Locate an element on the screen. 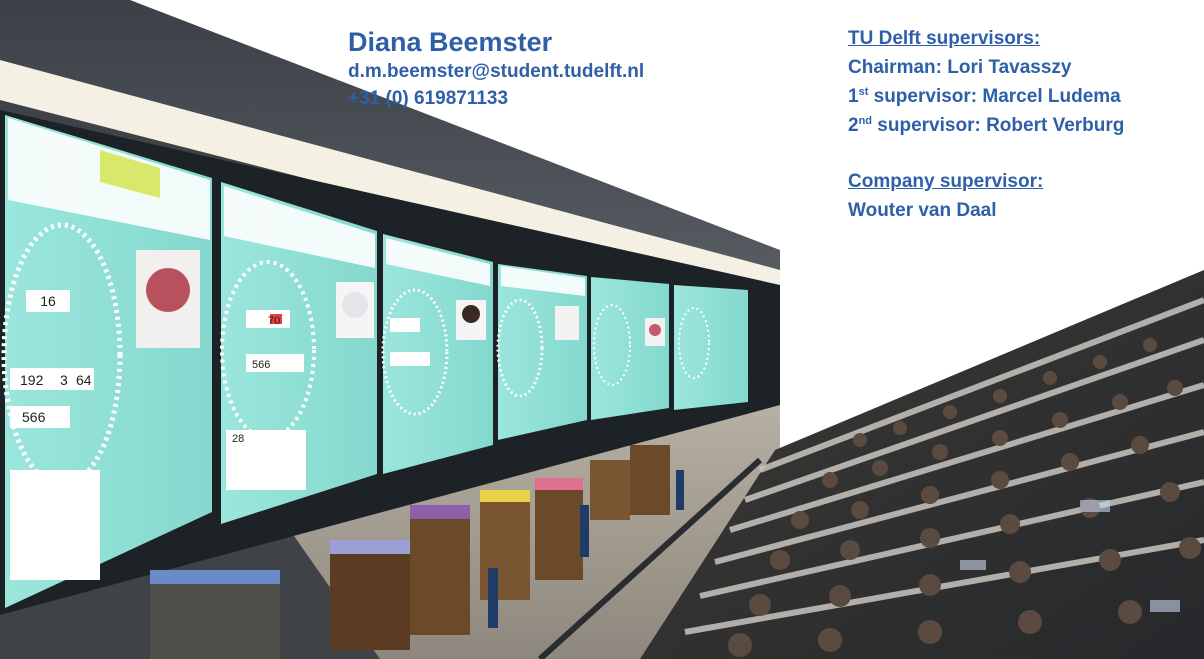 This screenshot has width=1204, height=659. second-ordinal: 2 is located at coordinates (853, 125).